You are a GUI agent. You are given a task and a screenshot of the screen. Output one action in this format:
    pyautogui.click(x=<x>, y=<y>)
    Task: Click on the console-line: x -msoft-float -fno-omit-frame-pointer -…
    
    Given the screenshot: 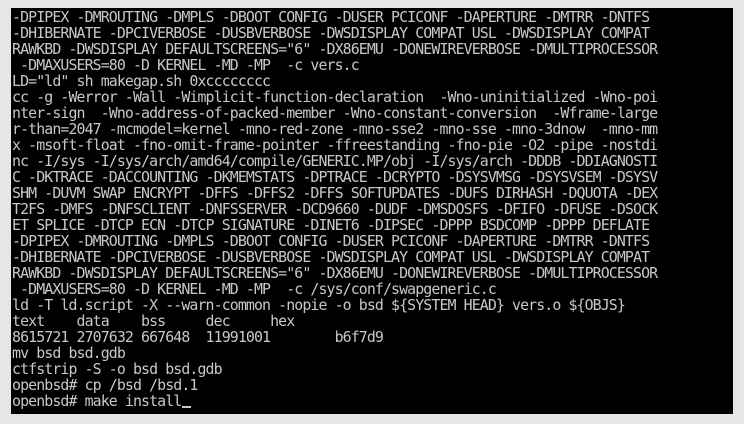 What is the action you would take?
    pyautogui.click(x=335, y=145)
    